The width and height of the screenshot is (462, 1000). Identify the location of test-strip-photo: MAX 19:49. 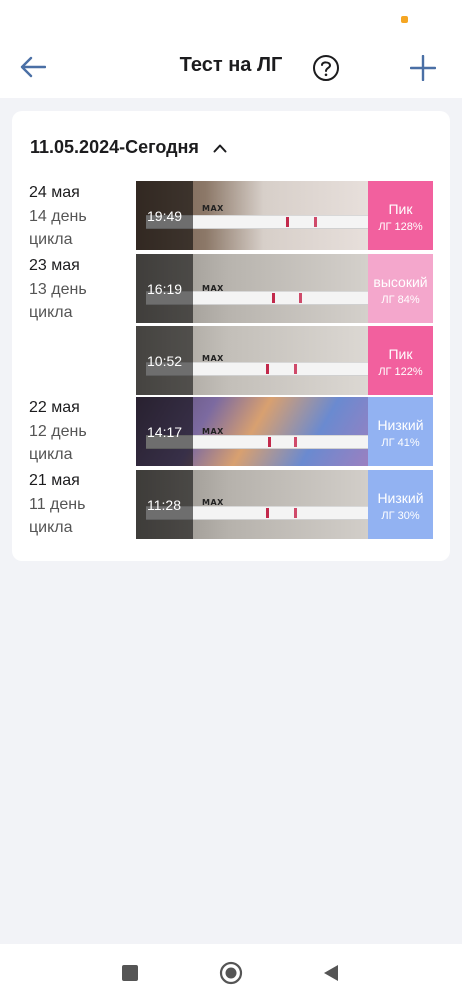
(252, 215).